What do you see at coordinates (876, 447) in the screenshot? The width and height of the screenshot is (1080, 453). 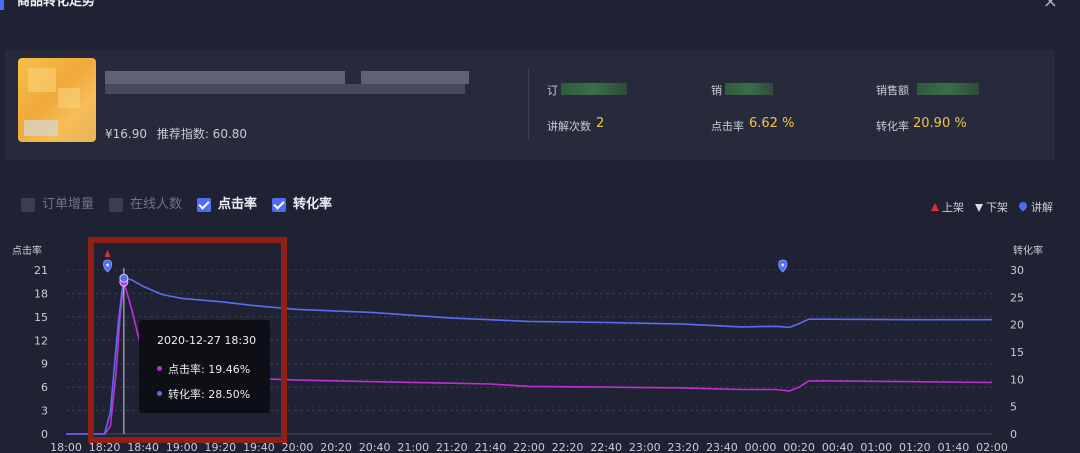 I see `x-tick-label: 01:00` at bounding box center [876, 447].